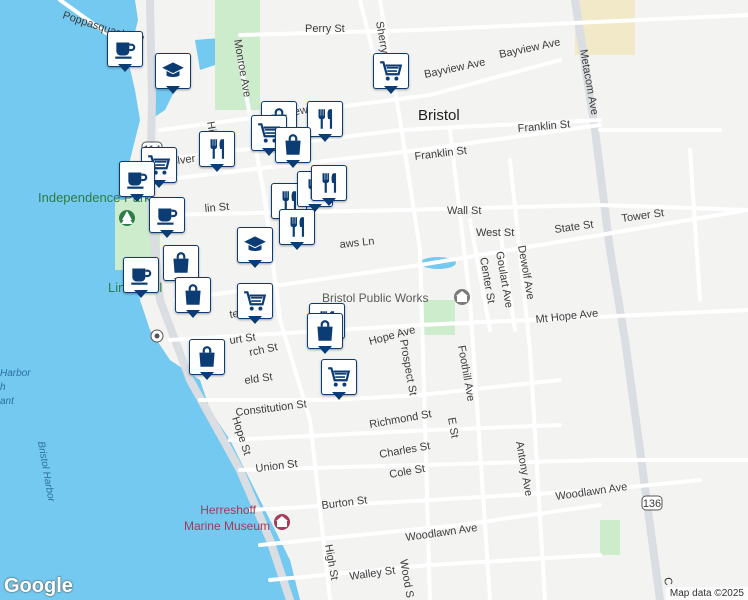 Image resolution: width=748 pixels, height=600 pixels. Describe the element at coordinates (325, 29) in the screenshot. I see `street-label-perry: Perry St` at that location.